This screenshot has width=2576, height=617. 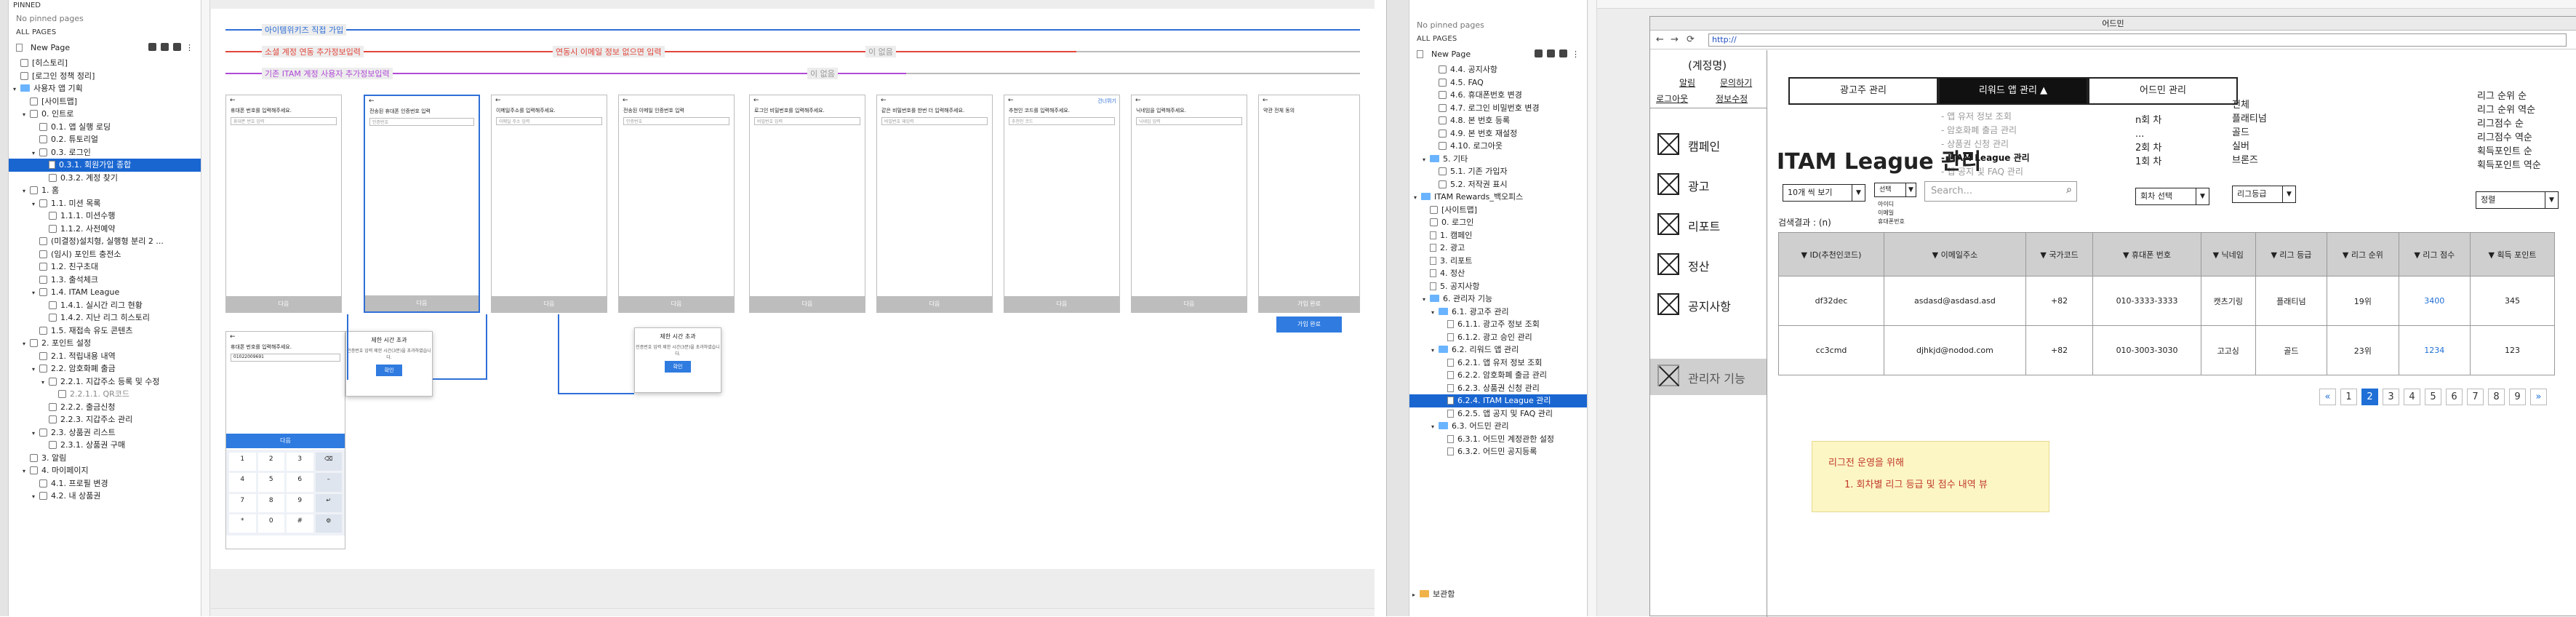 What do you see at coordinates (1498, 109) in the screenshot?
I see `tree-item: 4.7. 로그인 비밀번호 변경` at bounding box center [1498, 109].